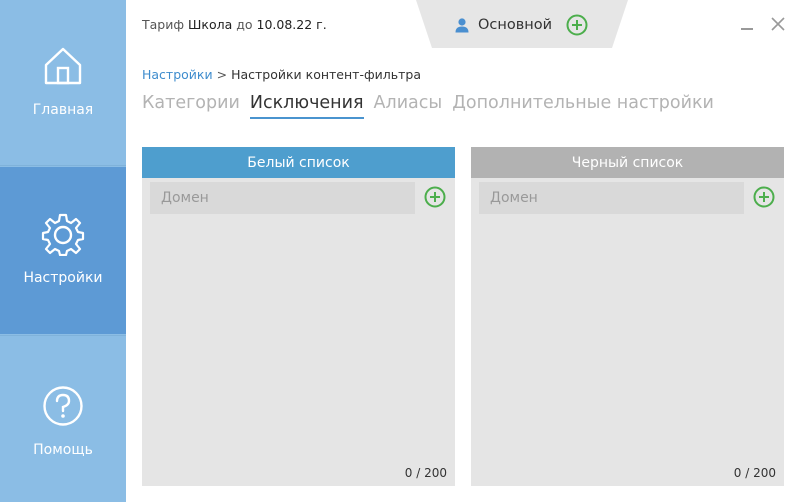  What do you see at coordinates (778, 24) in the screenshot?
I see `close-icon` at bounding box center [778, 24].